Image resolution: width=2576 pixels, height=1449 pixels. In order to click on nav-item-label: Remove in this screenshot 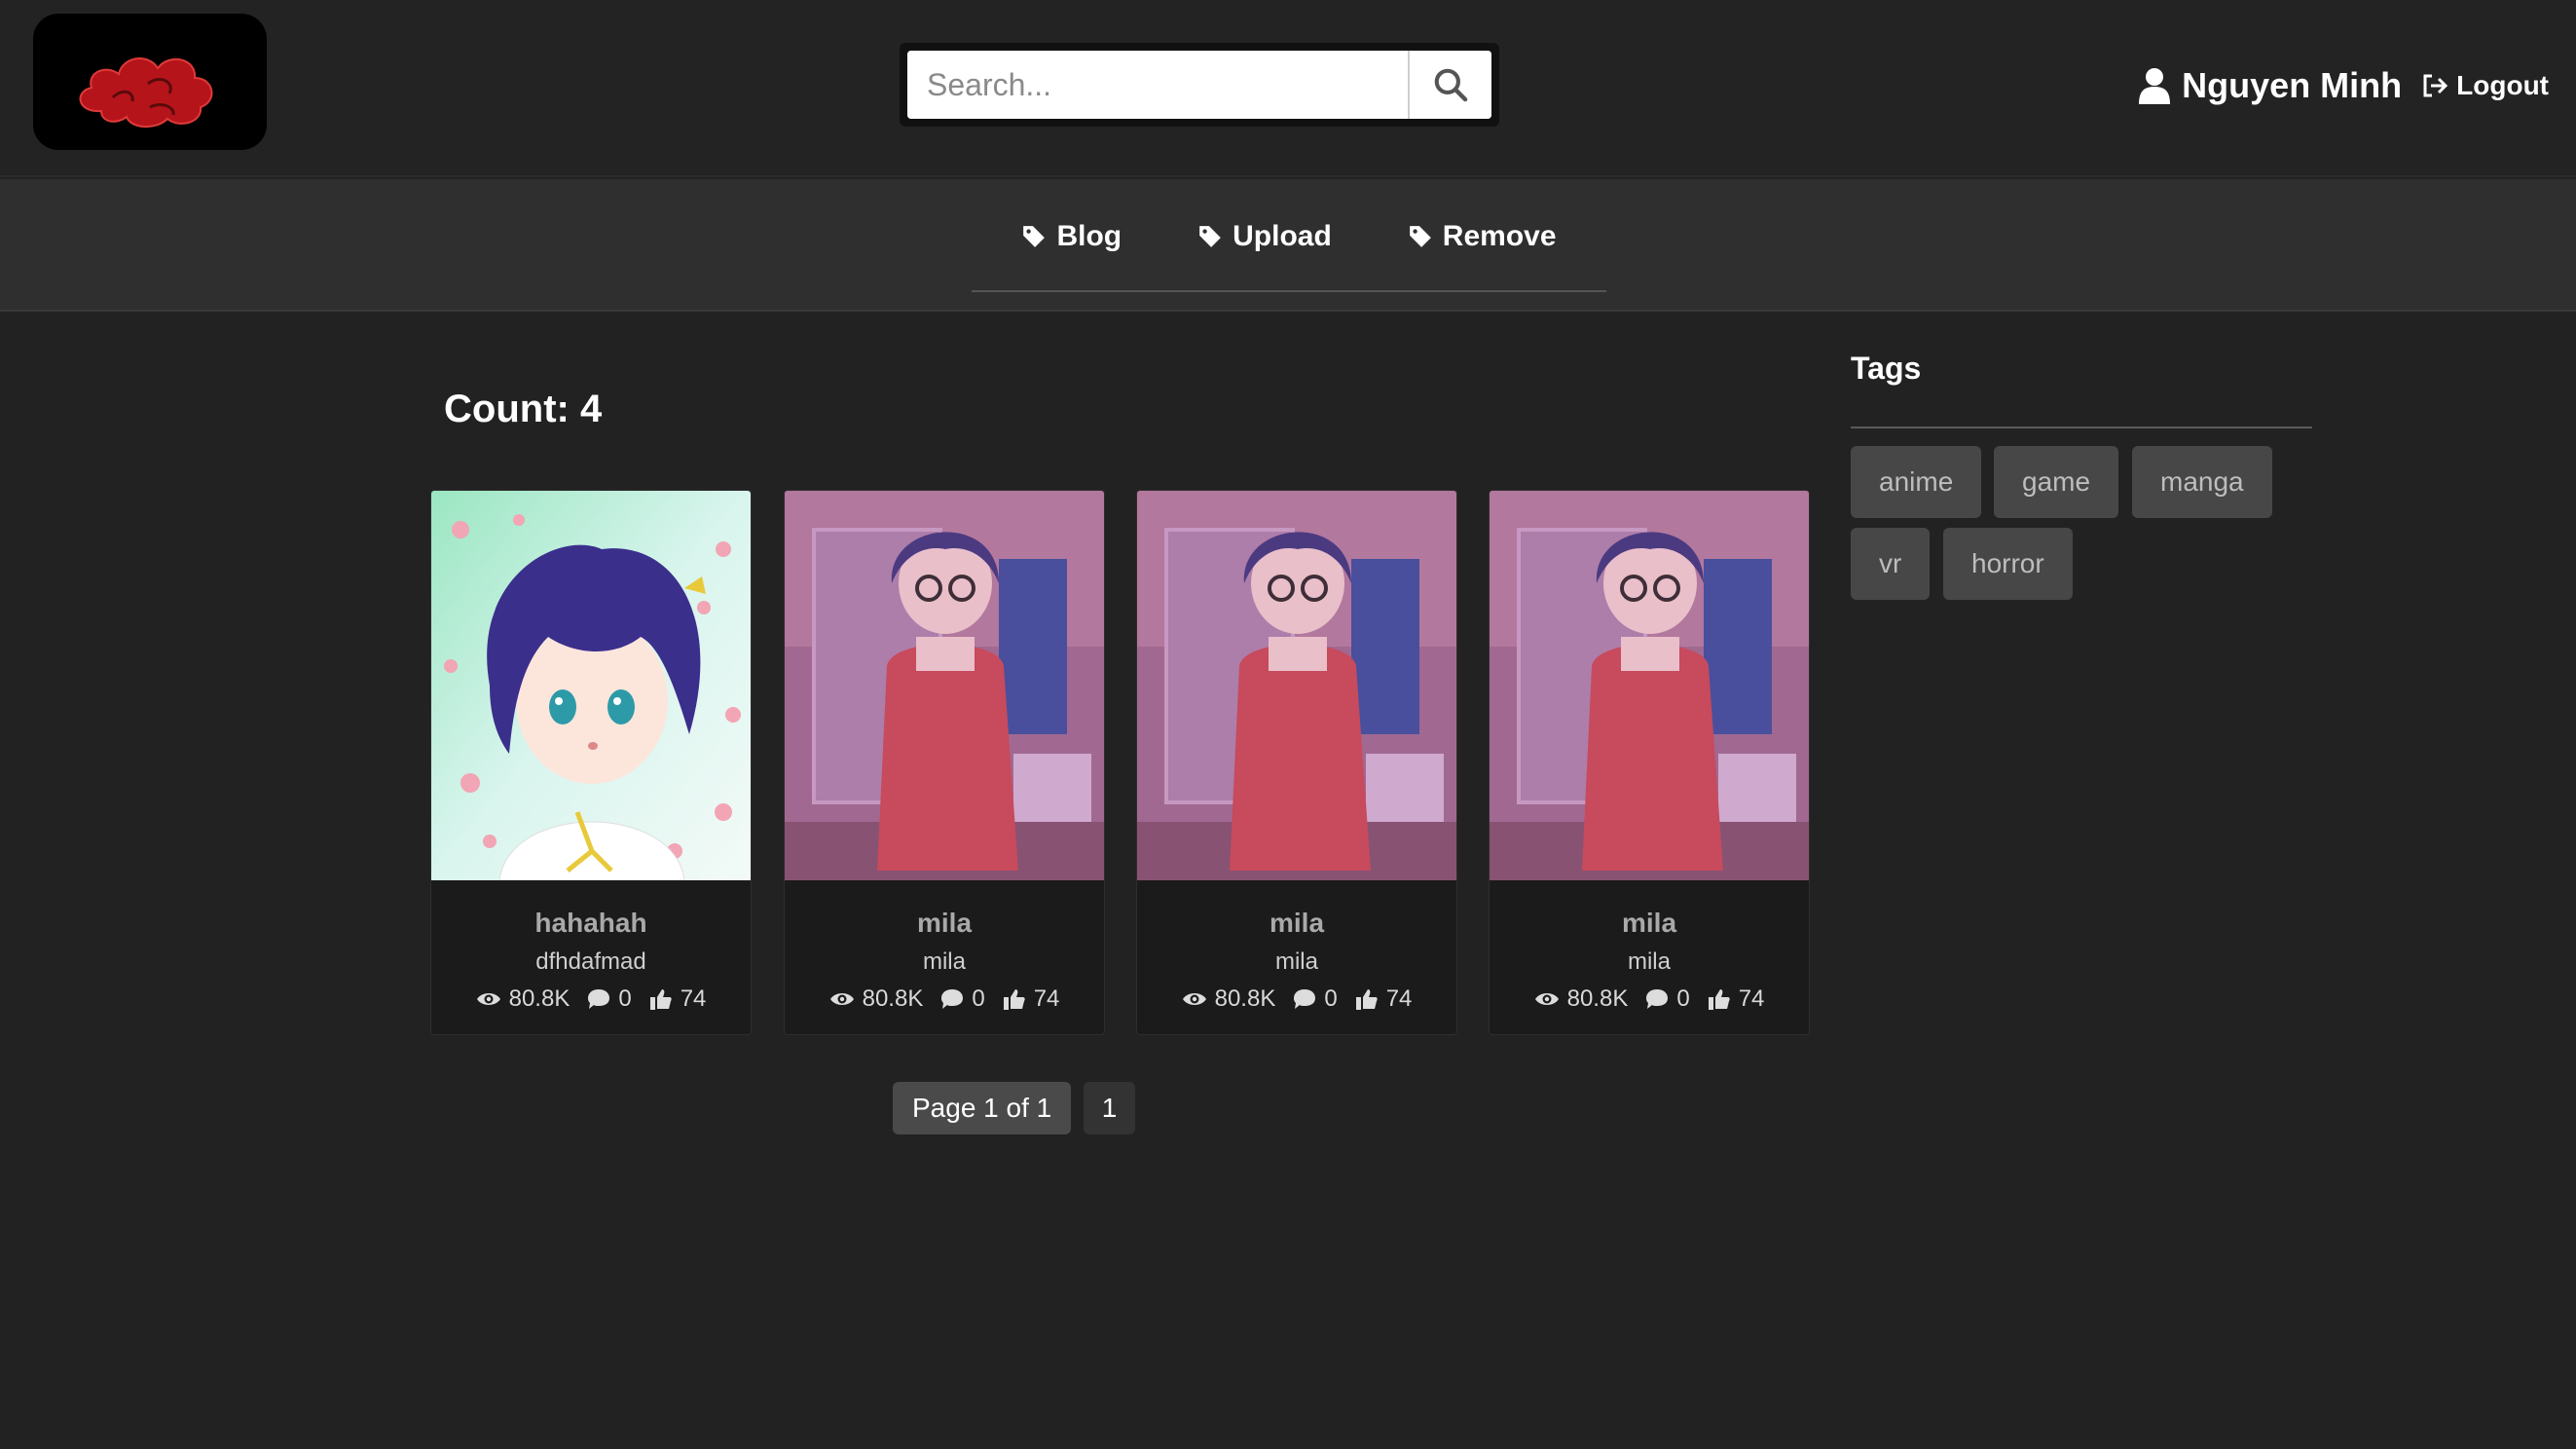, I will do `click(1499, 236)`.